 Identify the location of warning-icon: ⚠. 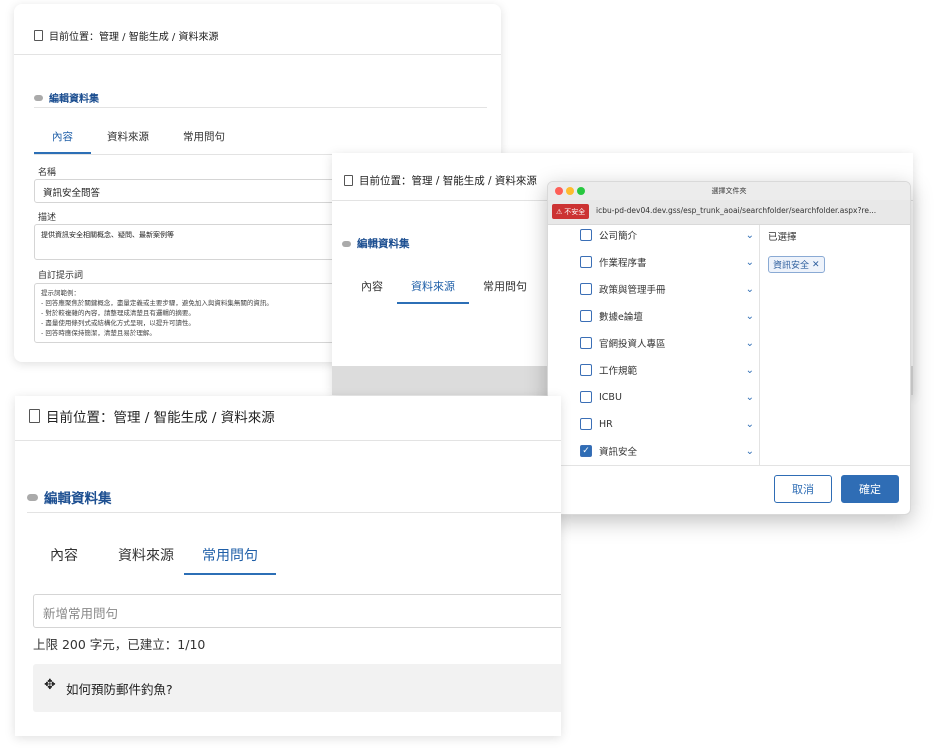
(559, 211).